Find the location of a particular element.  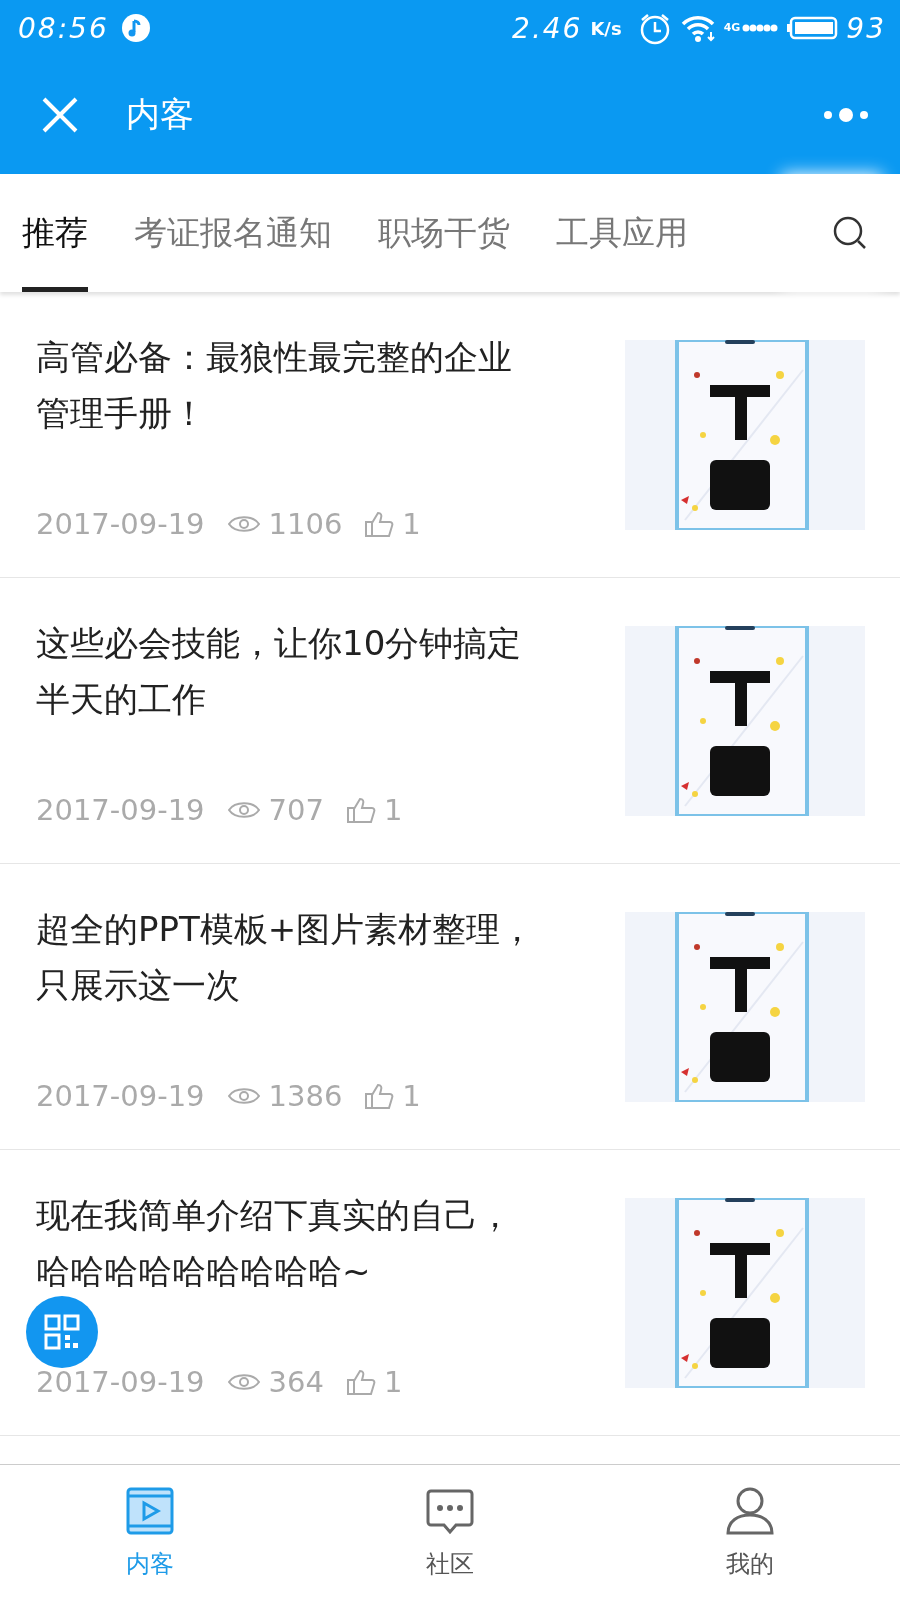

view-count: 1106 is located at coordinates (305, 523).